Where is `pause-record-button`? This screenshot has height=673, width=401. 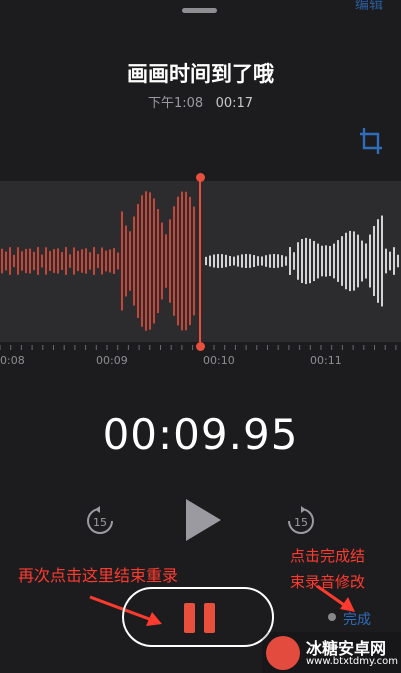
pause-record-button is located at coordinates (200, 618).